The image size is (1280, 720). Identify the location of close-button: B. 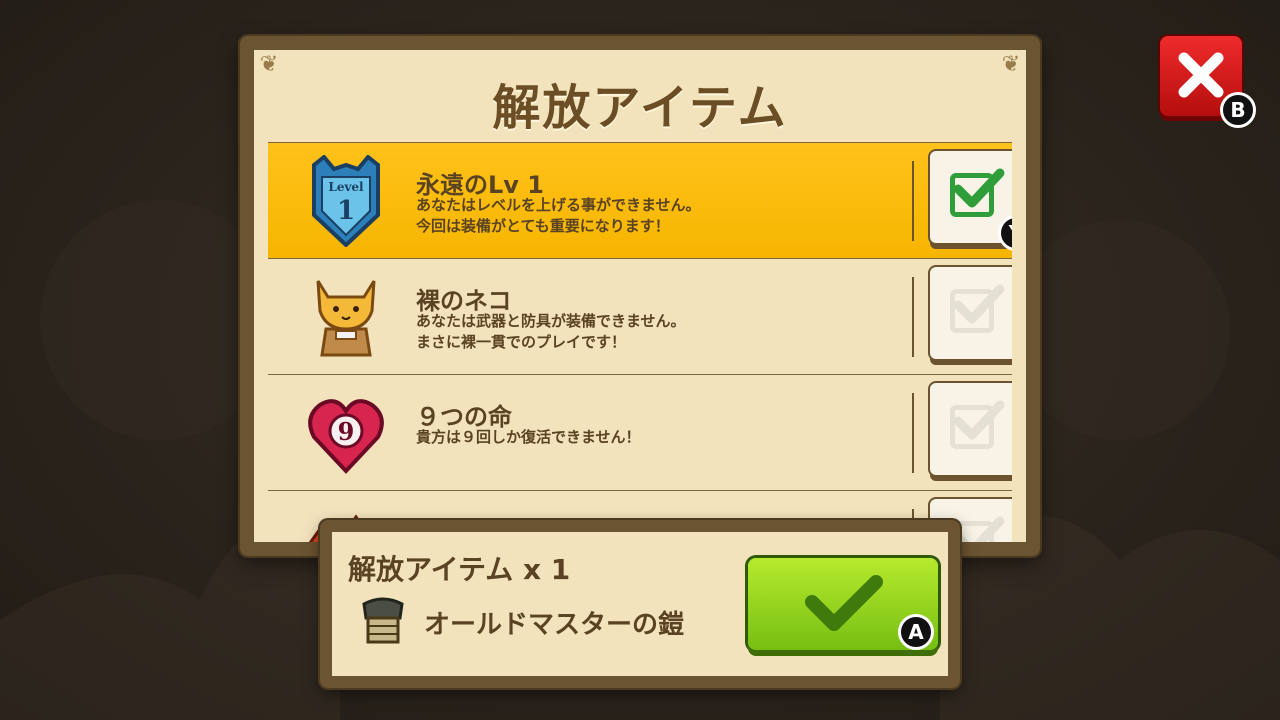
(1208, 82).